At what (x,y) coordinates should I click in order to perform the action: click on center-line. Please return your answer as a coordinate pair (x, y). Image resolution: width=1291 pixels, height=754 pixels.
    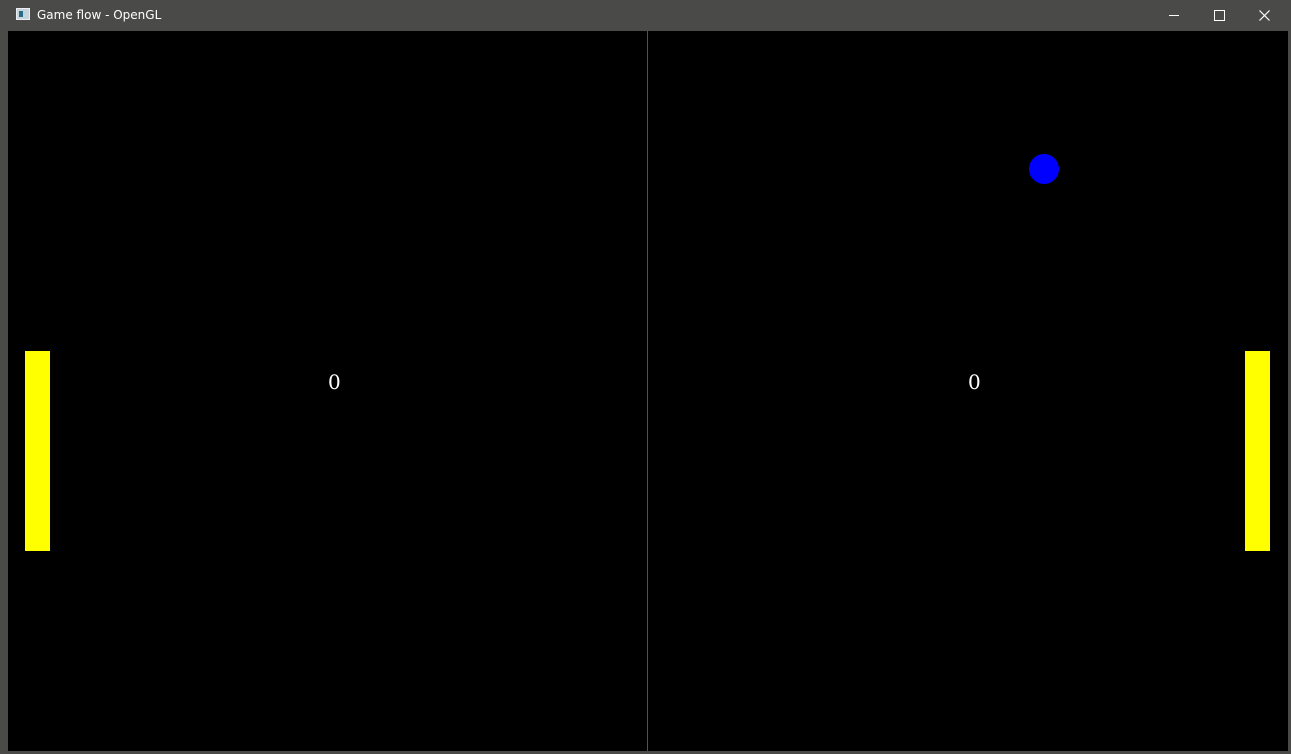
    Looking at the image, I should click on (647, 391).